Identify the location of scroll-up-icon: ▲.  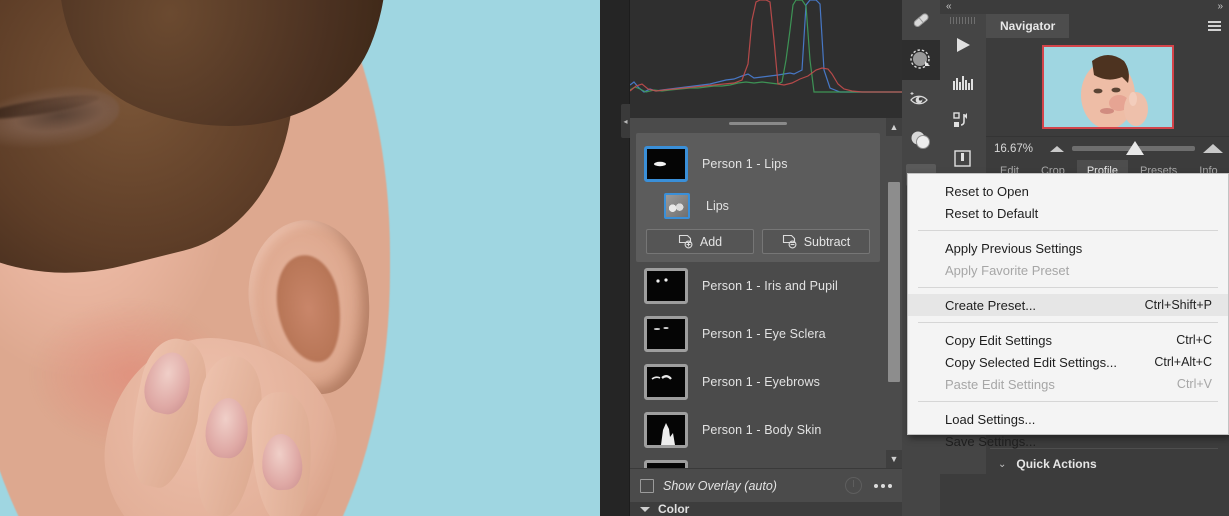
(894, 127).